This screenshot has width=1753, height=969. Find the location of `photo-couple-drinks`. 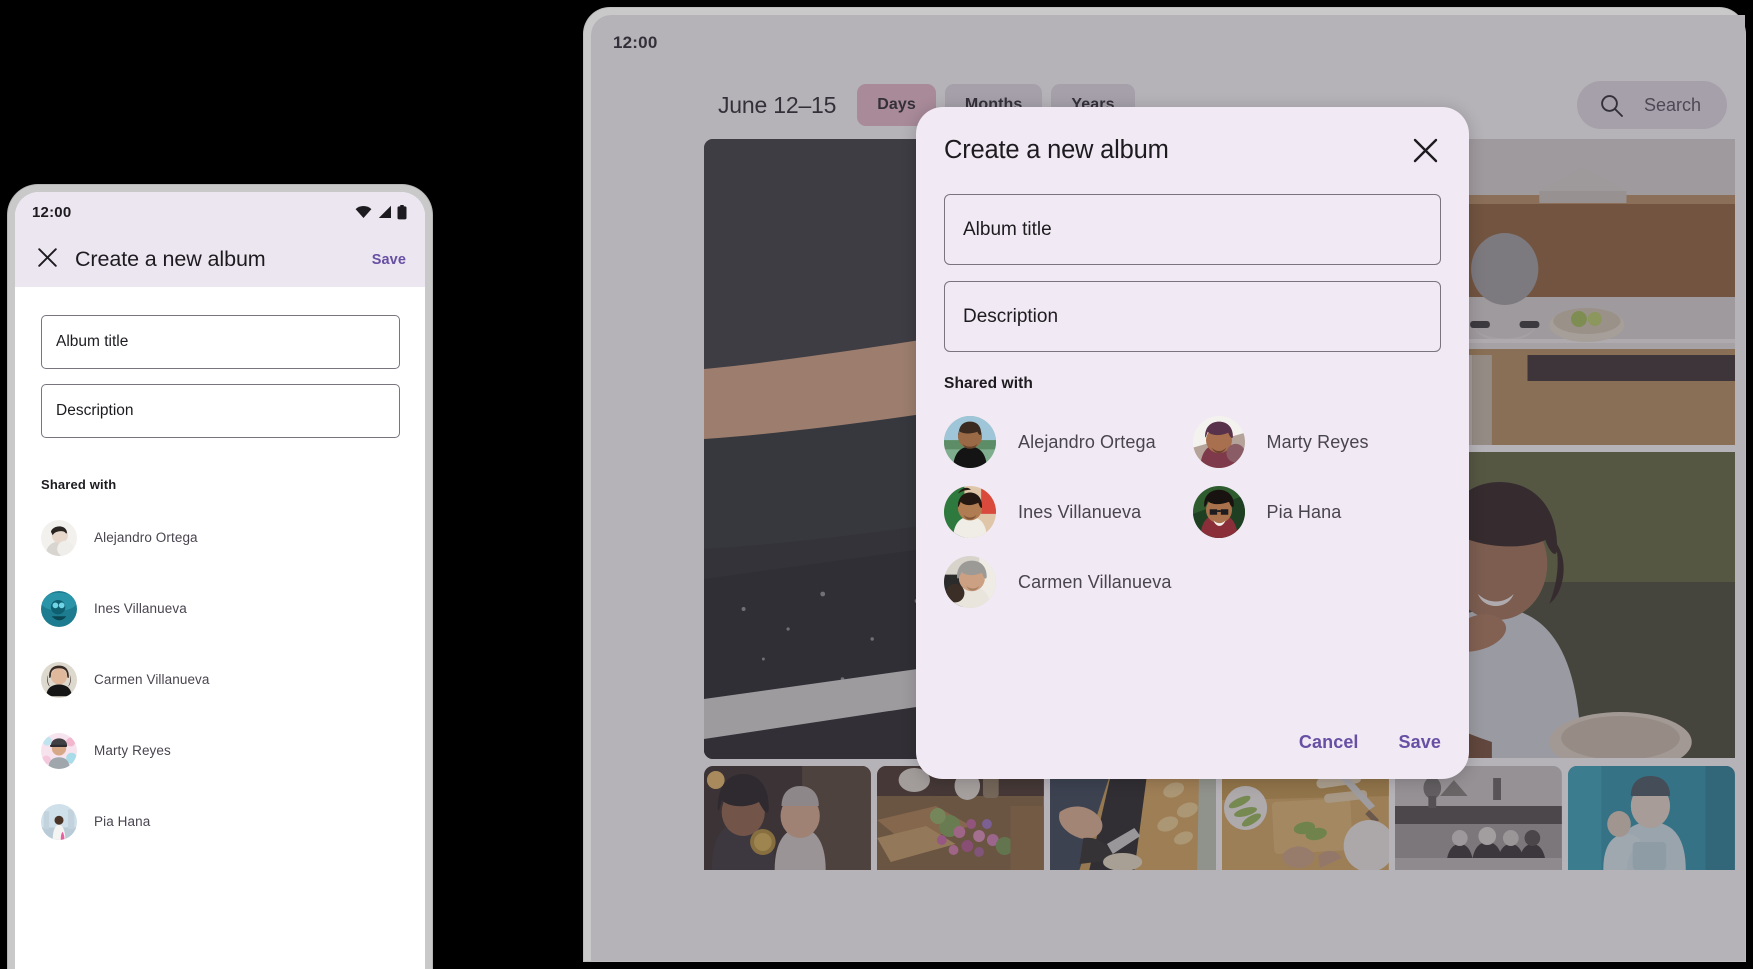

photo-couple-drinks is located at coordinates (787, 818).